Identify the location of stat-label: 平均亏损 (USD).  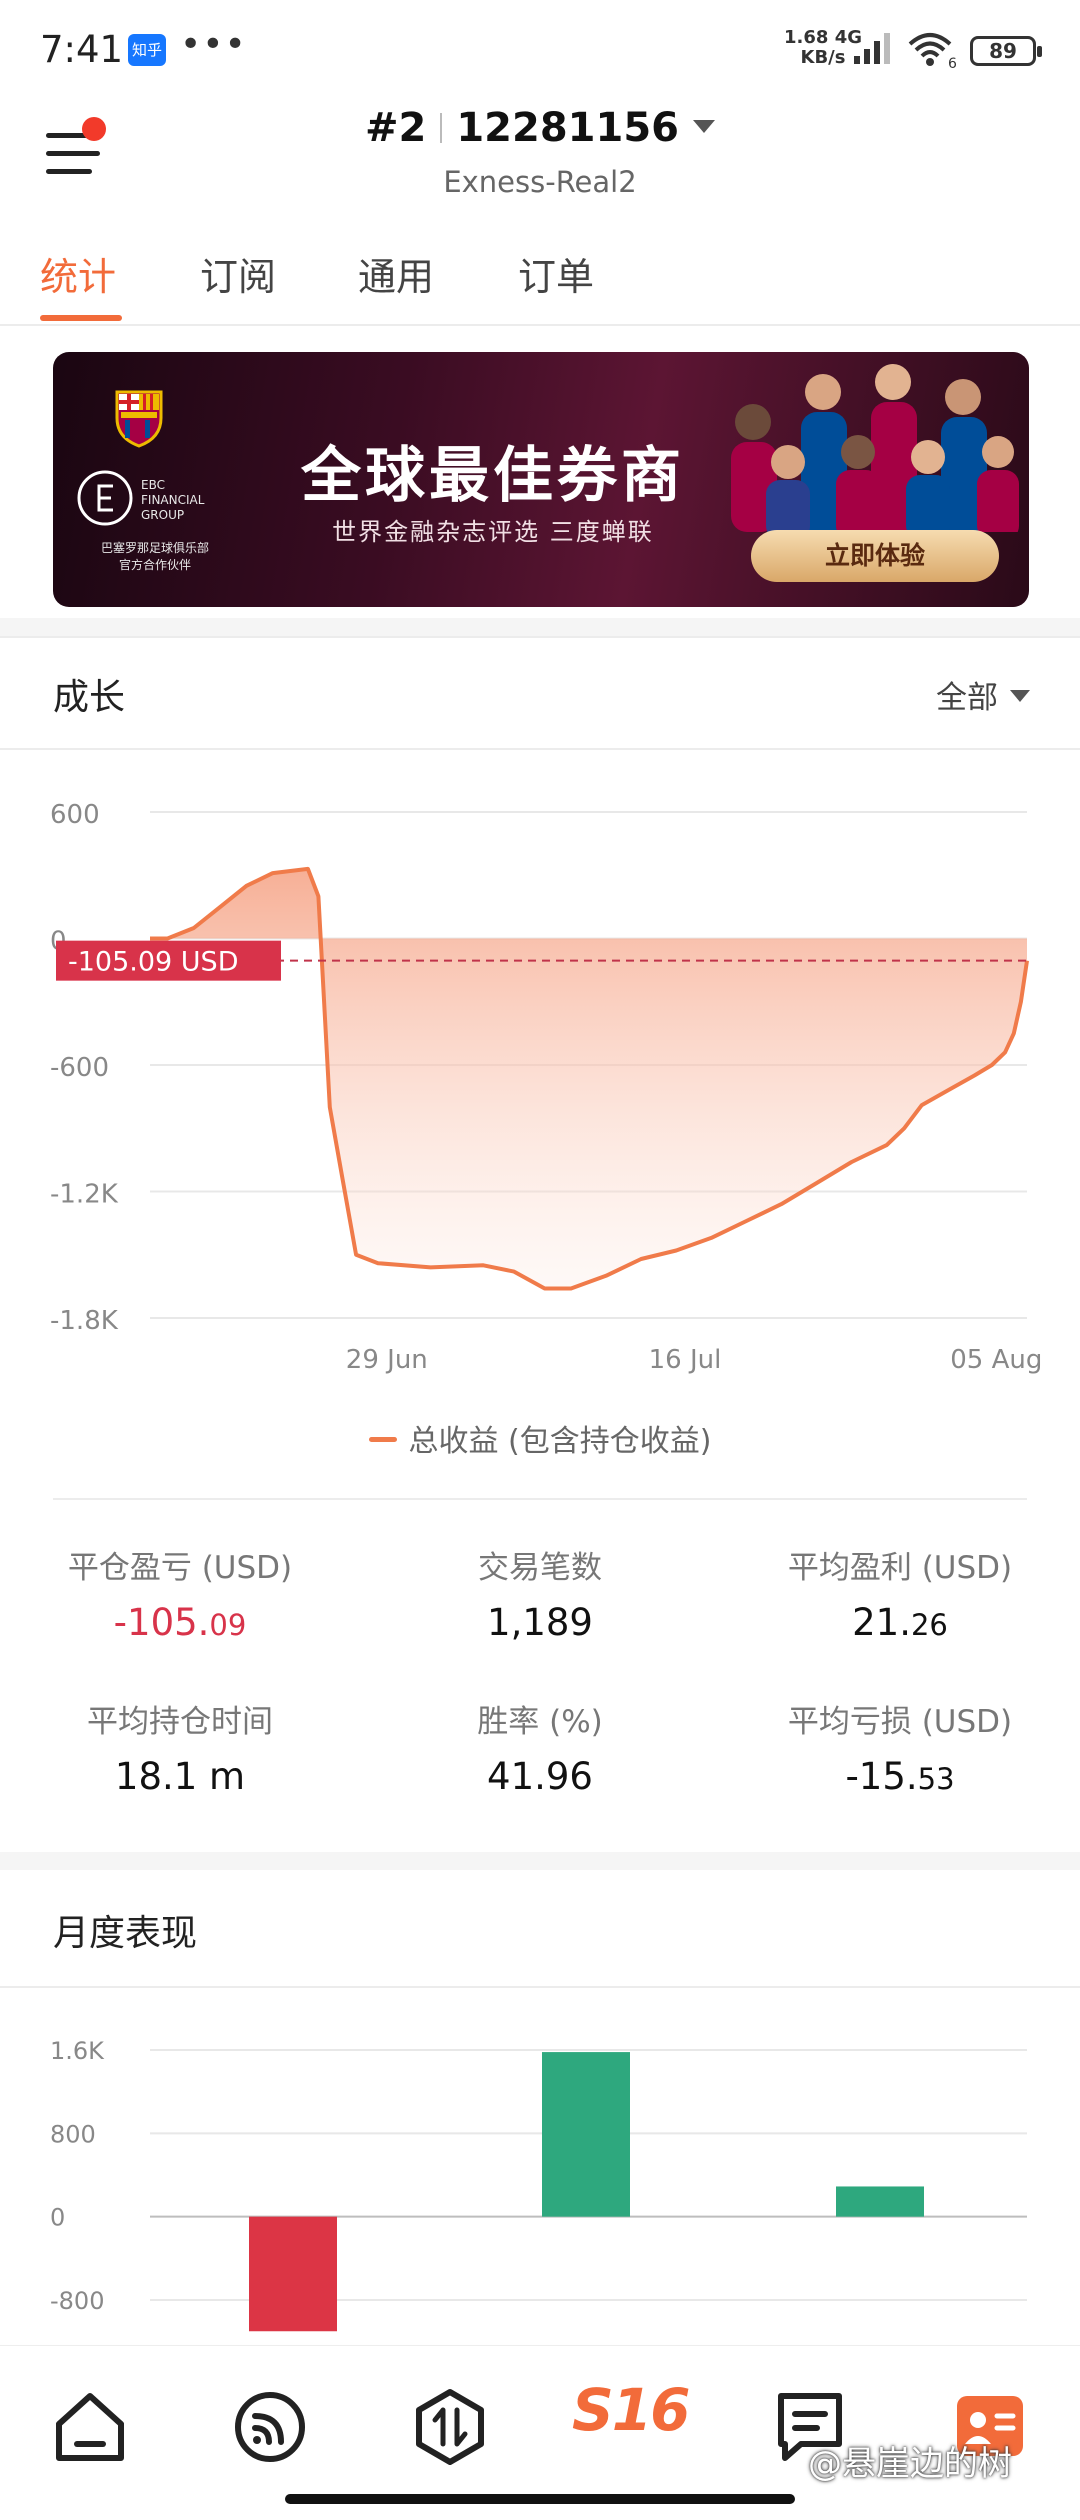
(900, 1722).